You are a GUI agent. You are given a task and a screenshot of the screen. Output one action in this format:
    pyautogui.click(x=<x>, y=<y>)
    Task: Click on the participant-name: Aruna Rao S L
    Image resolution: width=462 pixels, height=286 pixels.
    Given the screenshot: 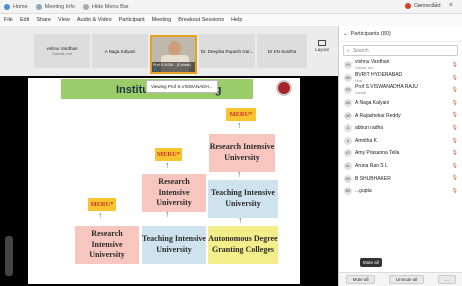 What is the action you would take?
    pyautogui.click(x=371, y=166)
    